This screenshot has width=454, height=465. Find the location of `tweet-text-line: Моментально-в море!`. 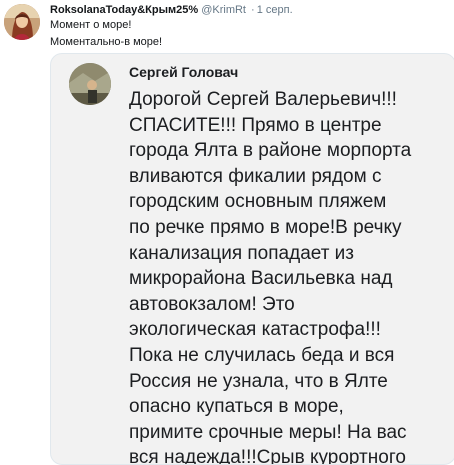

tweet-text-line: Моментально-в море! is located at coordinates (106, 42).